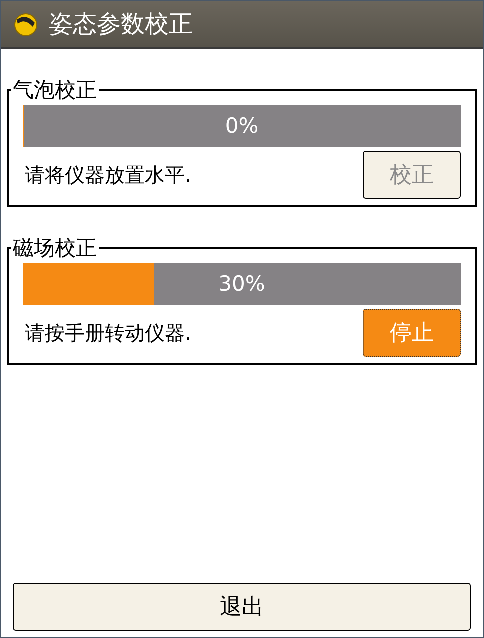 The image size is (484, 638). What do you see at coordinates (55, 248) in the screenshot?
I see `group-title: 磁场校正` at bounding box center [55, 248].